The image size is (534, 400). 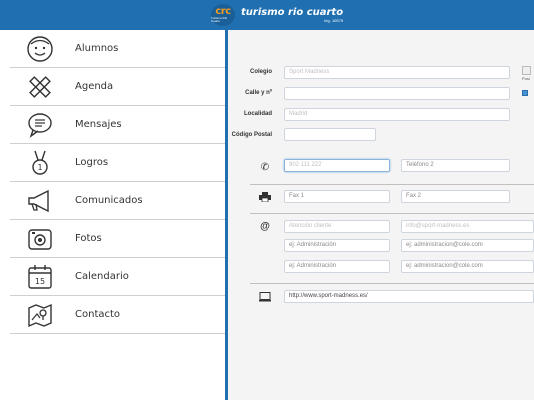 What do you see at coordinates (39, 167) in the screenshot?
I see `svg-text: 1` at bounding box center [39, 167].